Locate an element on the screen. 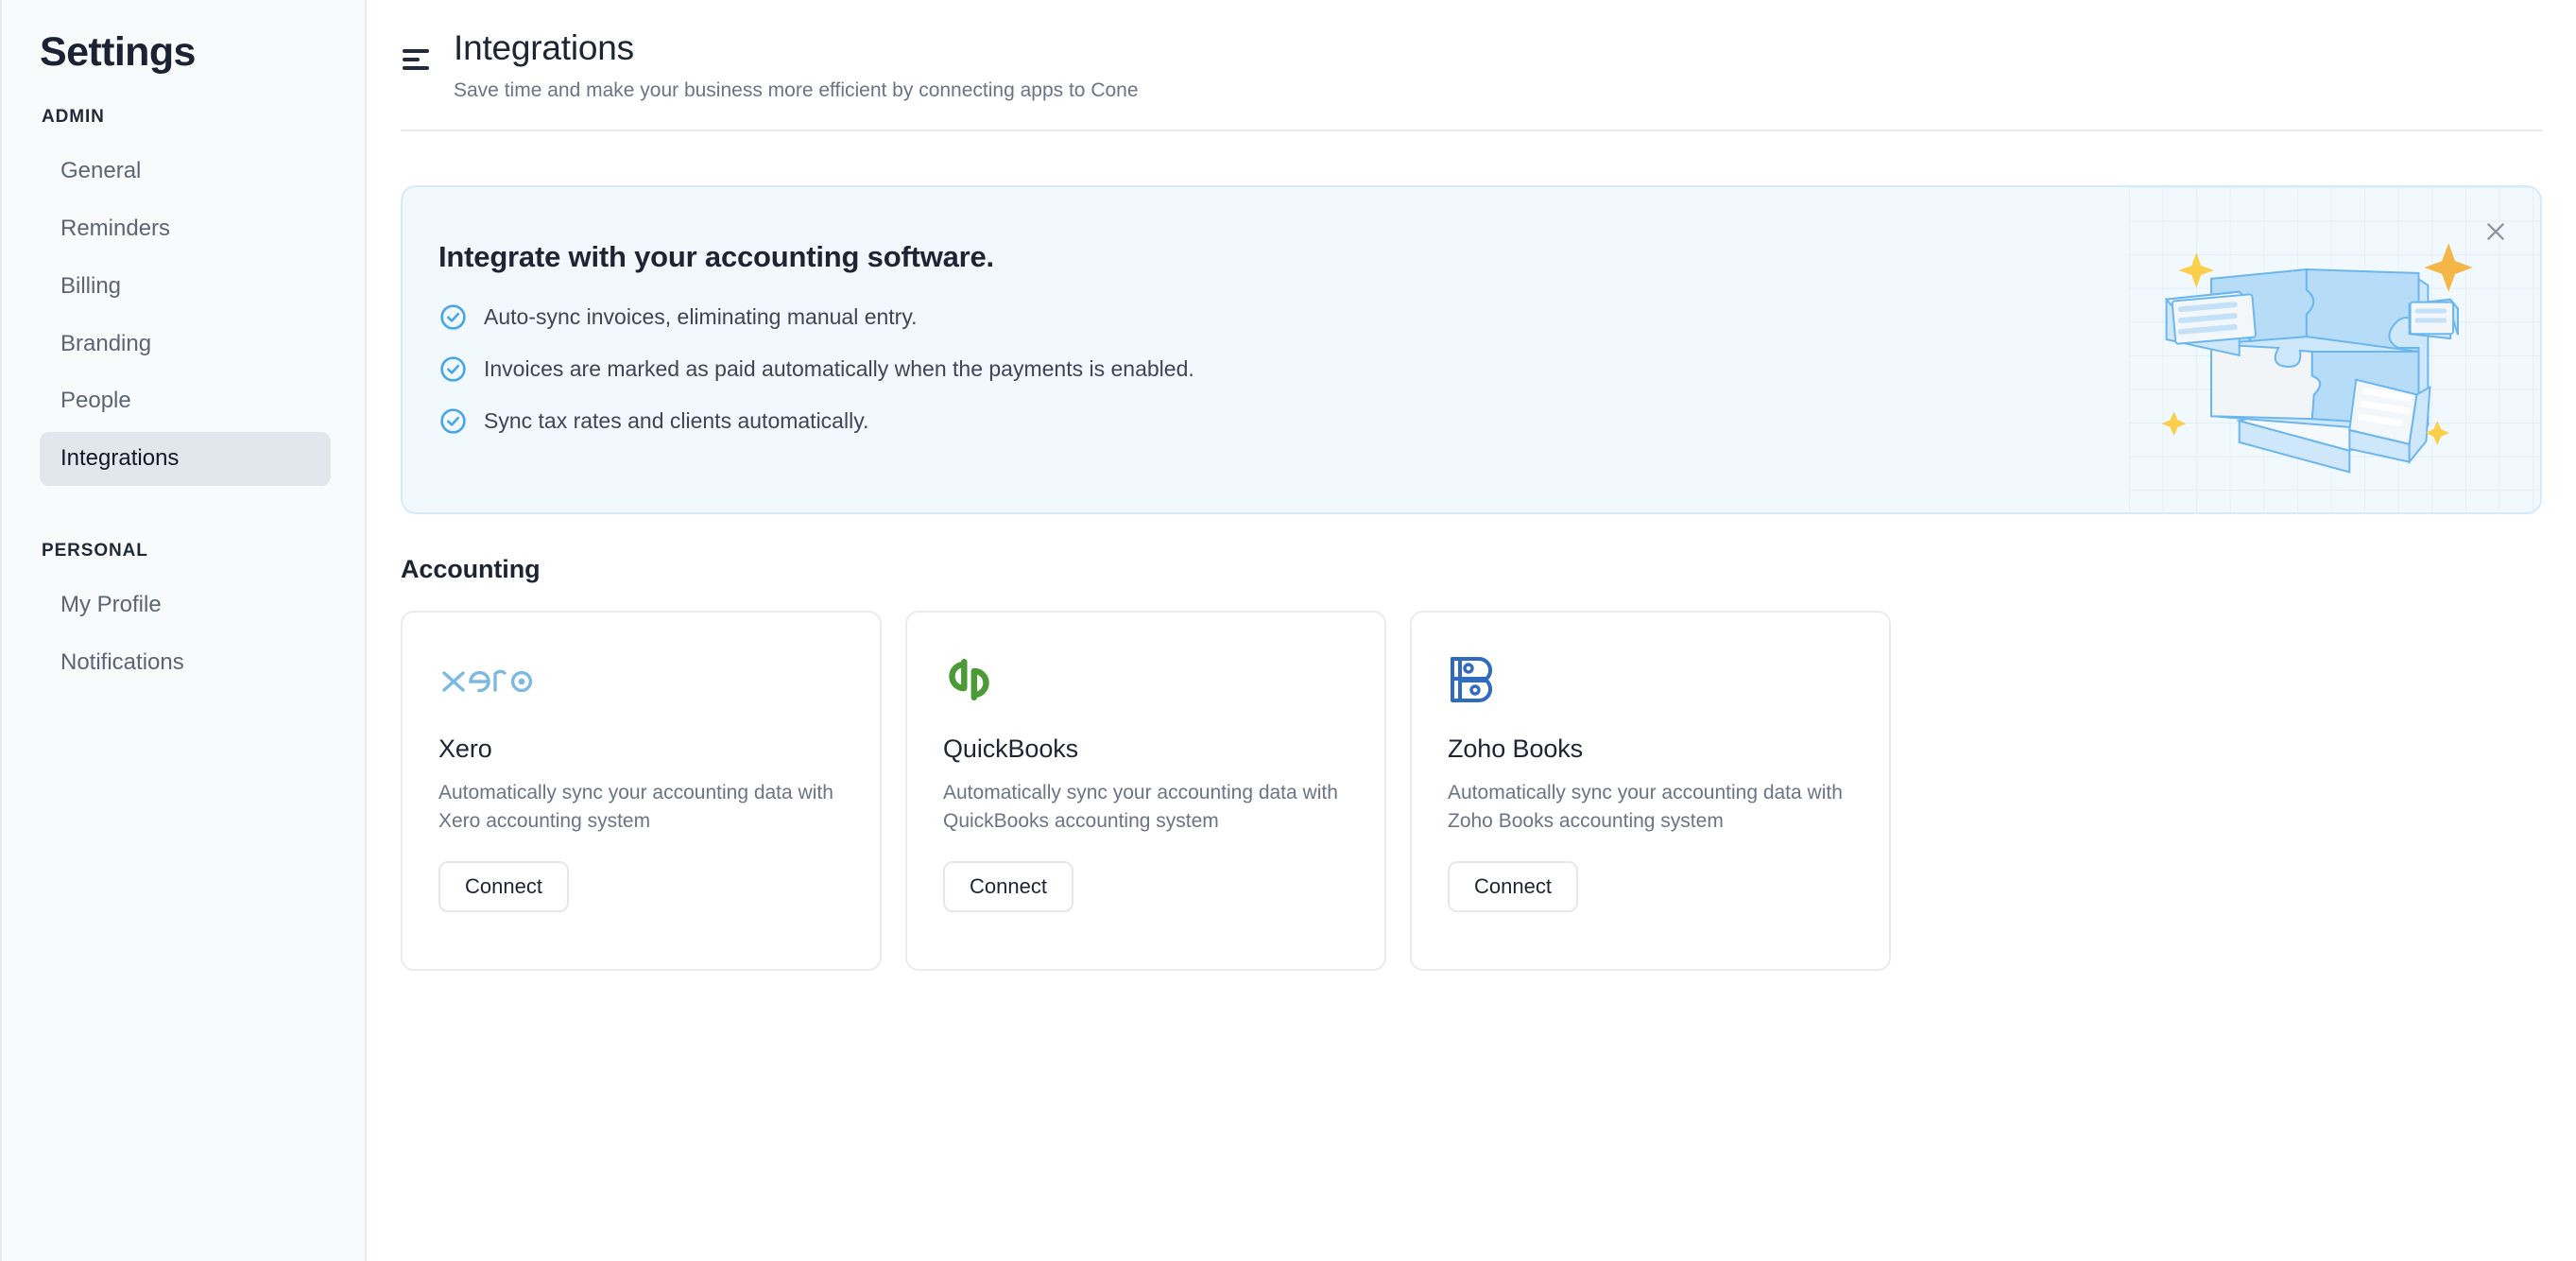 The image size is (2576, 1261). sidebar-group-personal: PERSONAL My Profile Notifications is located at coordinates (183, 615).